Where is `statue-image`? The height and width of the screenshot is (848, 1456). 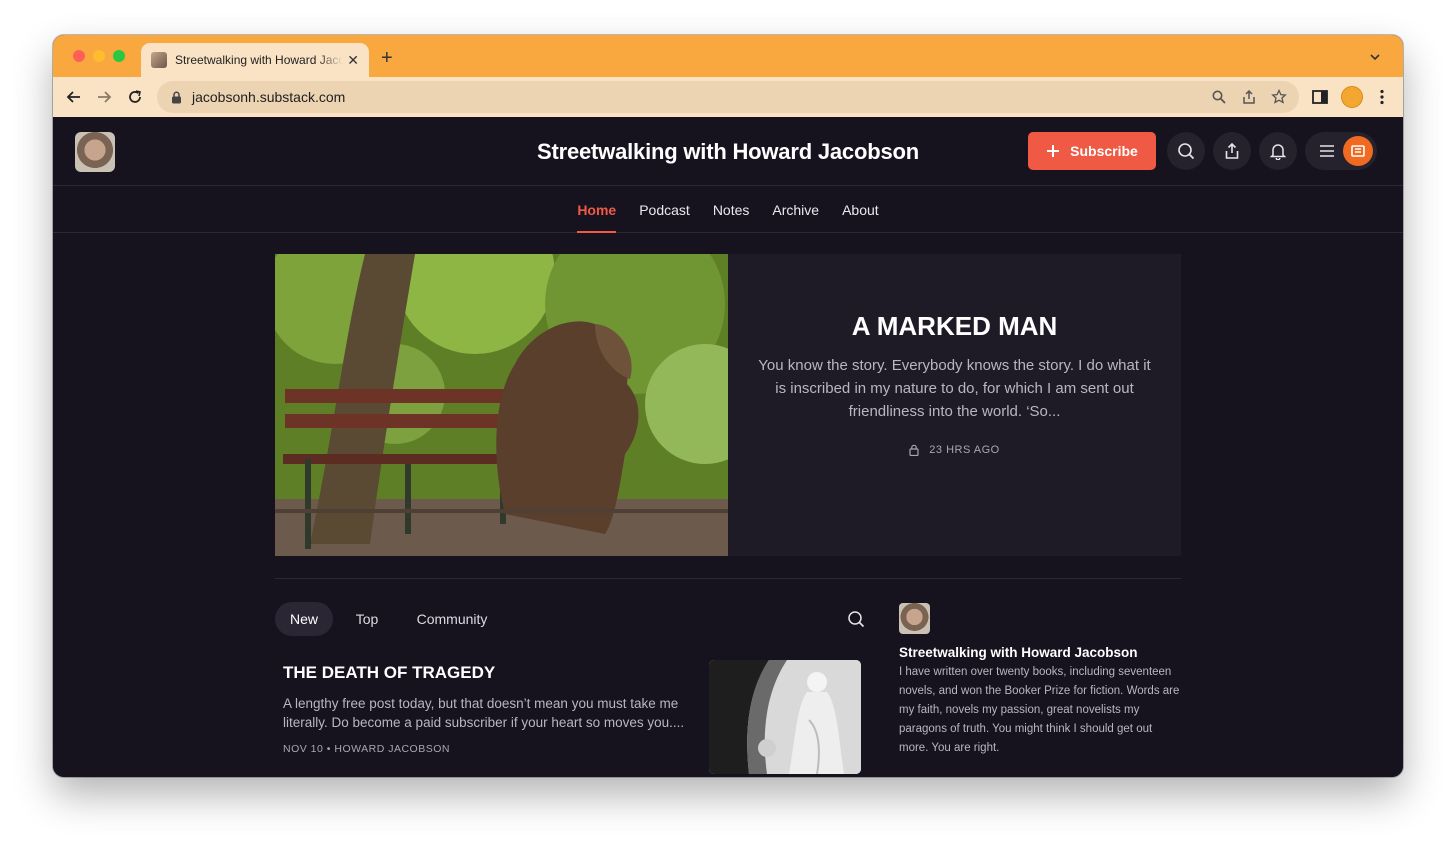 statue-image is located at coordinates (785, 717).